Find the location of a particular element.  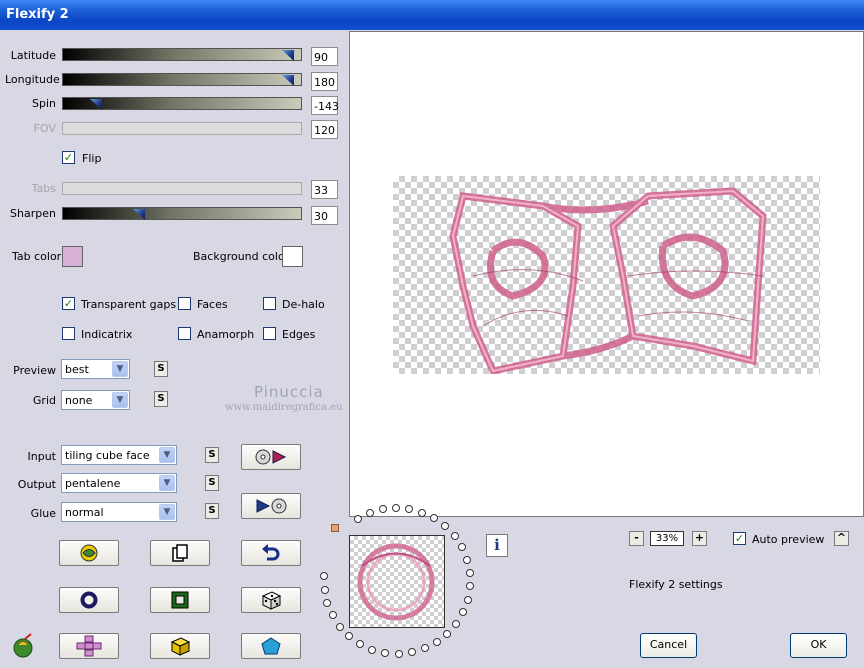

background-color-swatch is located at coordinates (292, 256).